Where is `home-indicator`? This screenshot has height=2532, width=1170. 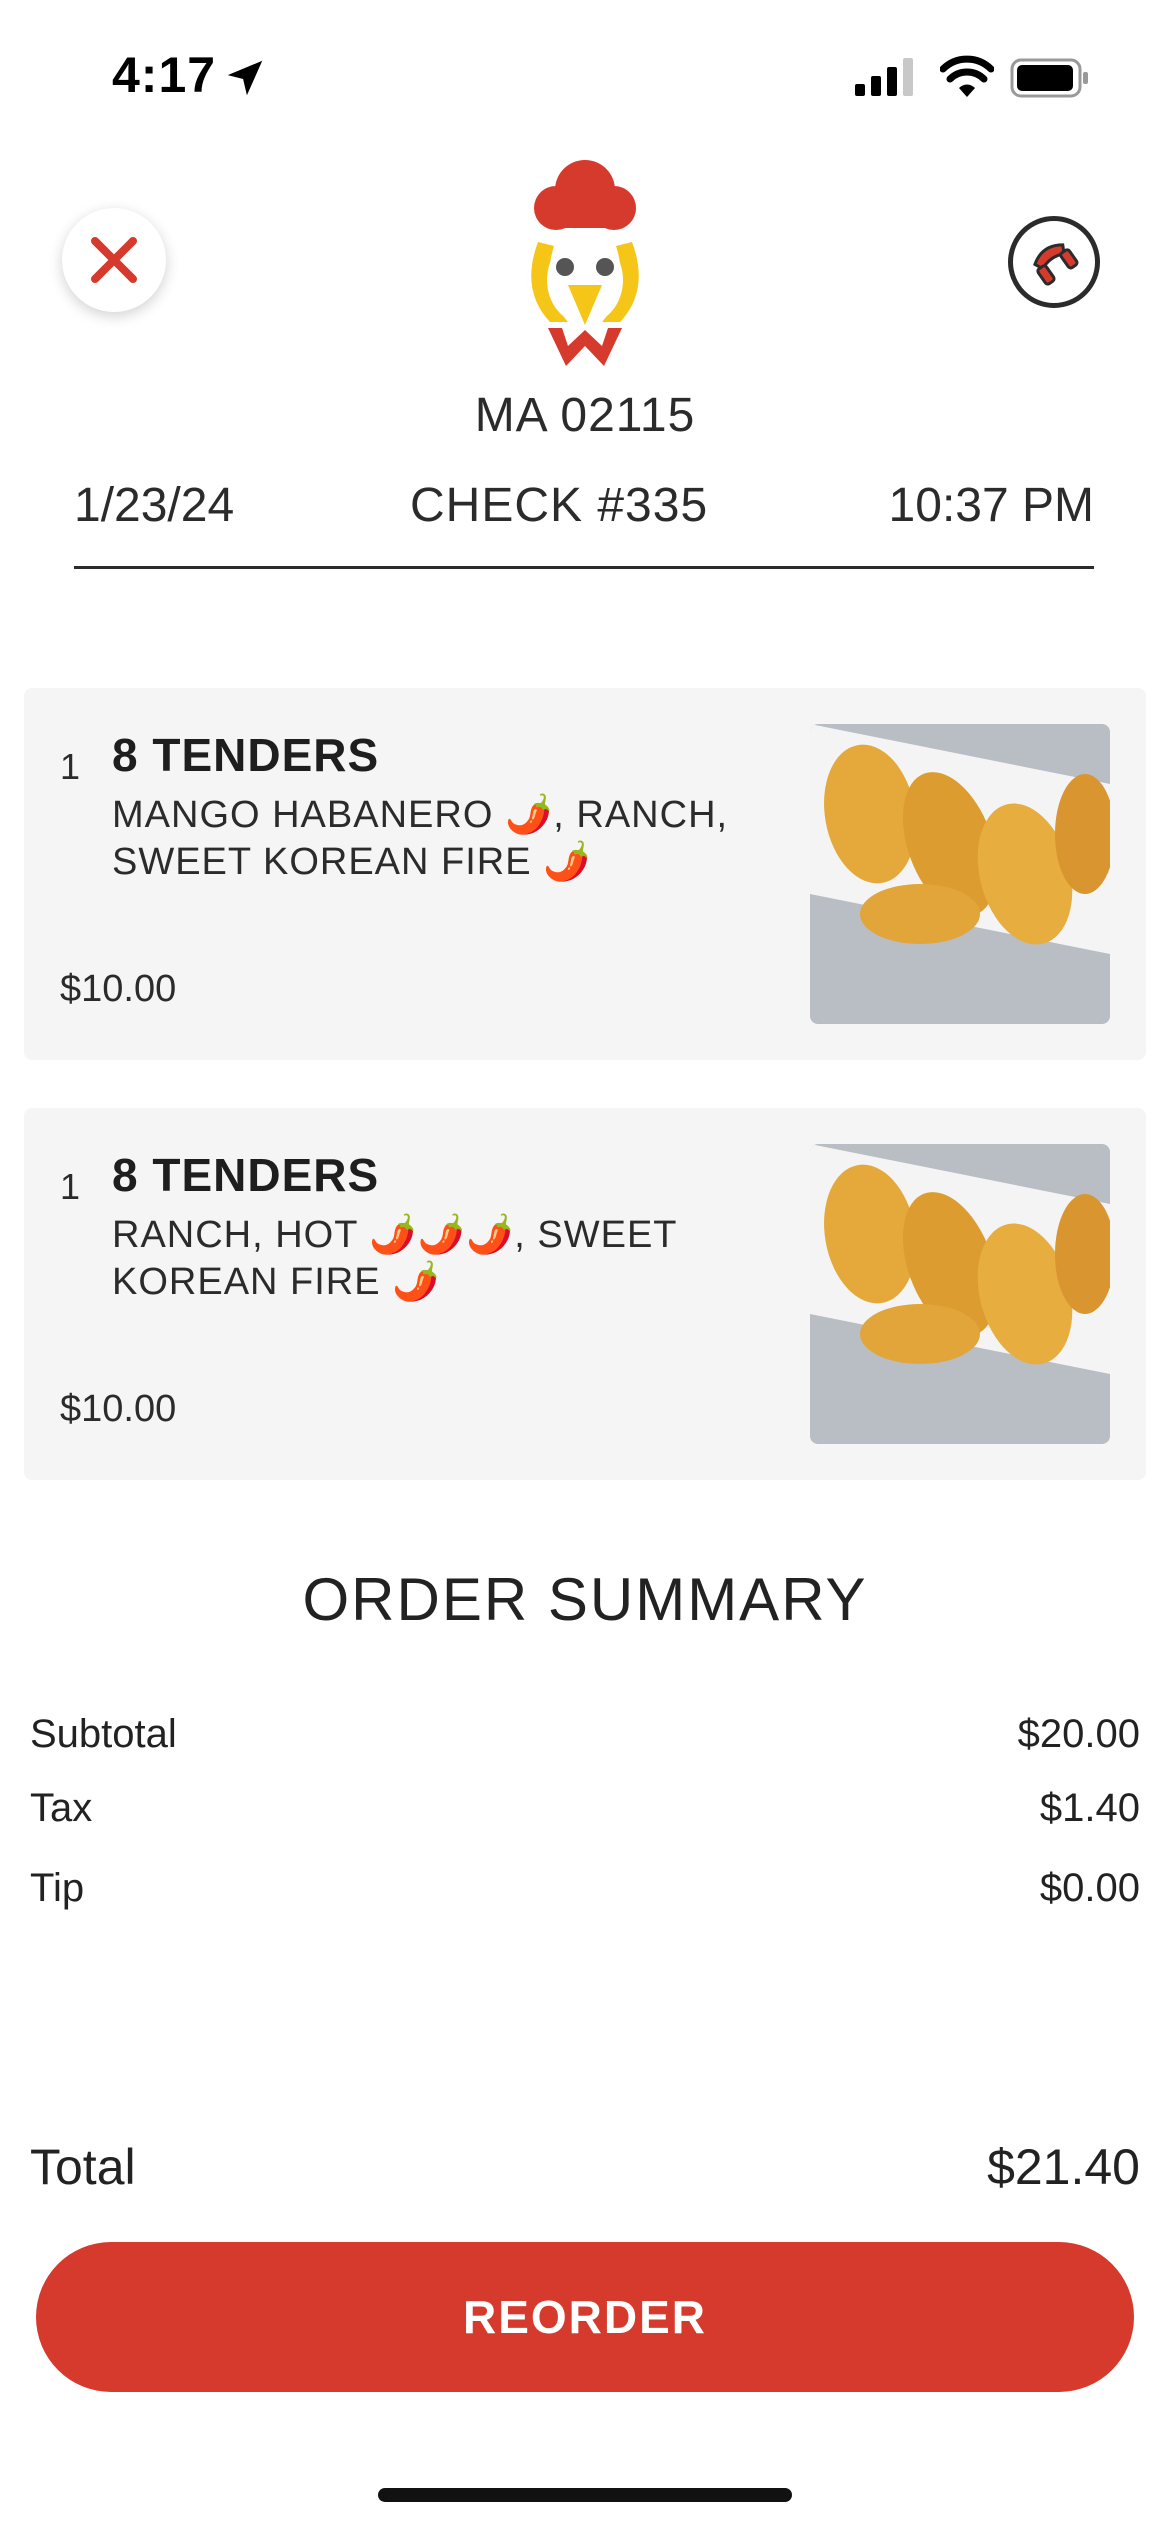 home-indicator is located at coordinates (585, 2495).